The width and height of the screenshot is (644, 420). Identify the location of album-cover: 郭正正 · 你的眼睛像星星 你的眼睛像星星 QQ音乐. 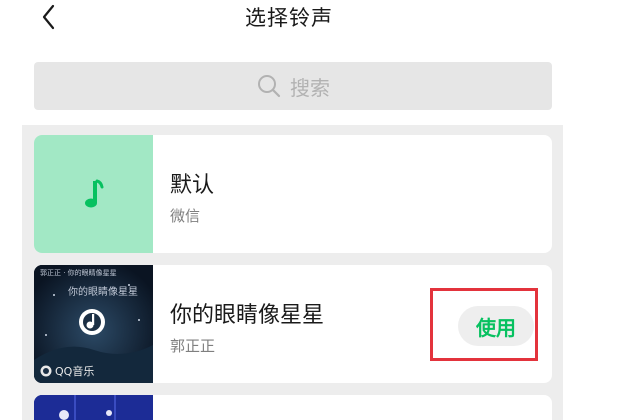
(93, 324).